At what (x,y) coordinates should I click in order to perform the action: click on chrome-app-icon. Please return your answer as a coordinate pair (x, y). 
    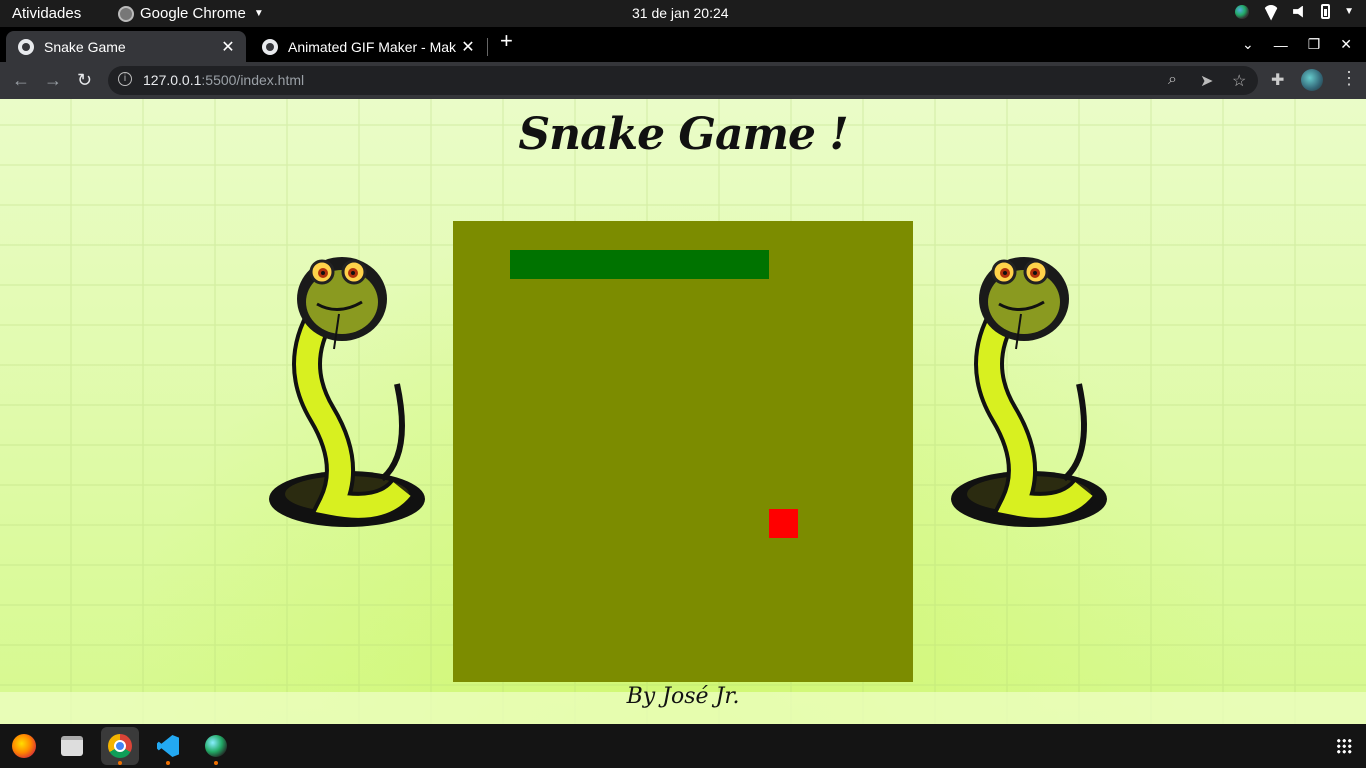
    Looking at the image, I should click on (126, 13).